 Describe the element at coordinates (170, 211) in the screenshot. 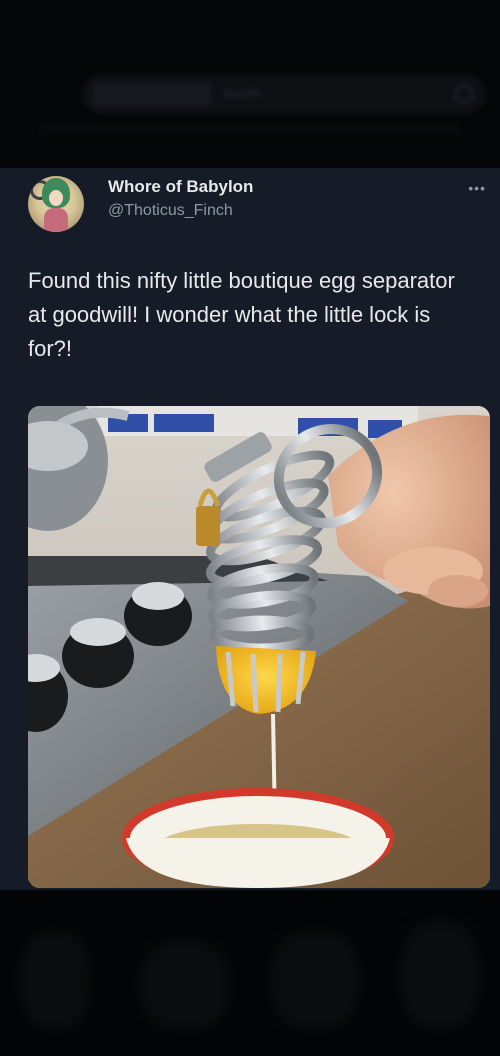

I see `user-handle: @Thoticus_Finch` at that location.